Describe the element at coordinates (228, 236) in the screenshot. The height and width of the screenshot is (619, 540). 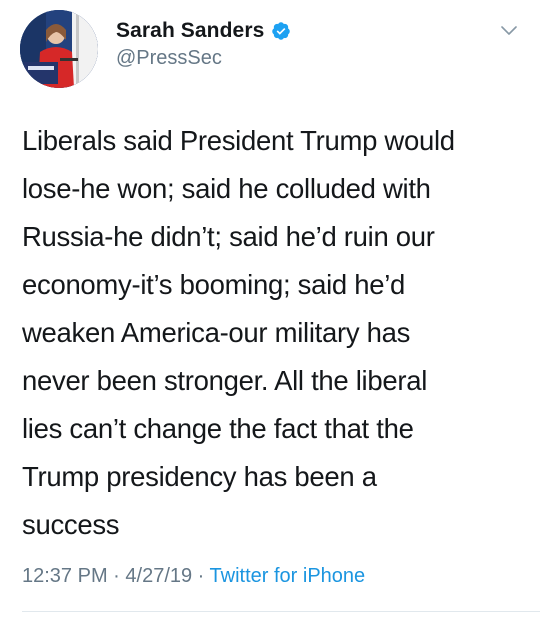
I see `tweet-text-line: Russia-he didn’t; said he’d ruin our` at that location.